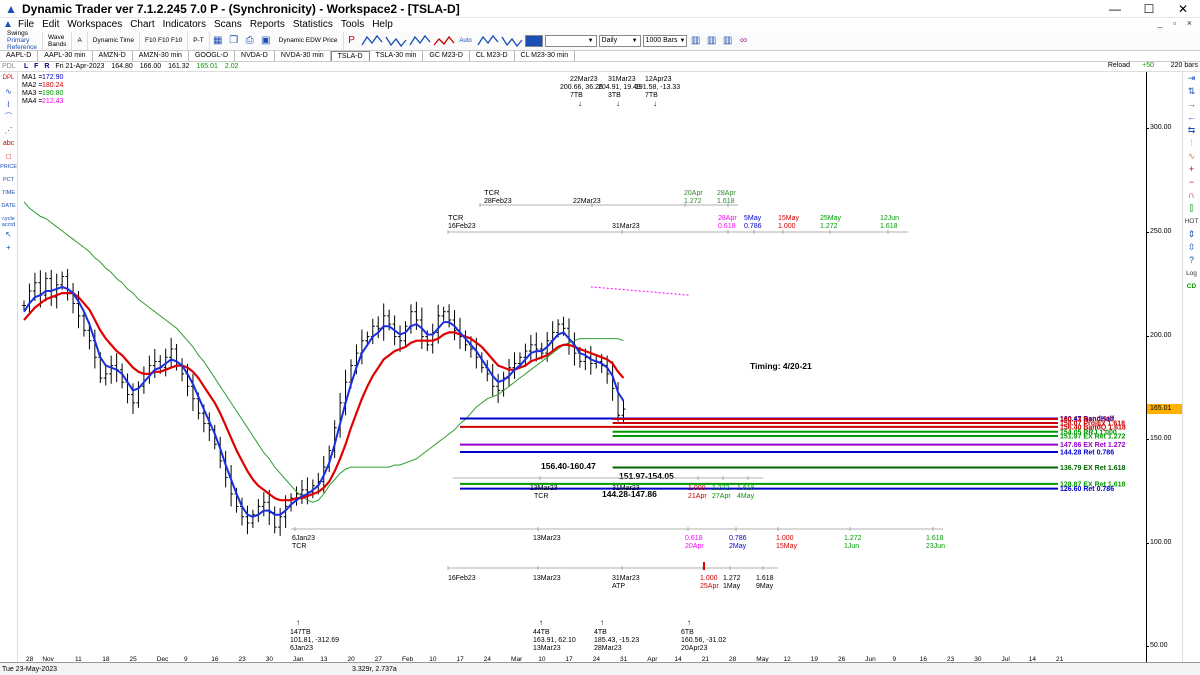 The image size is (1200, 675). I want to click on swings-reference: Reference, so click(22, 47).